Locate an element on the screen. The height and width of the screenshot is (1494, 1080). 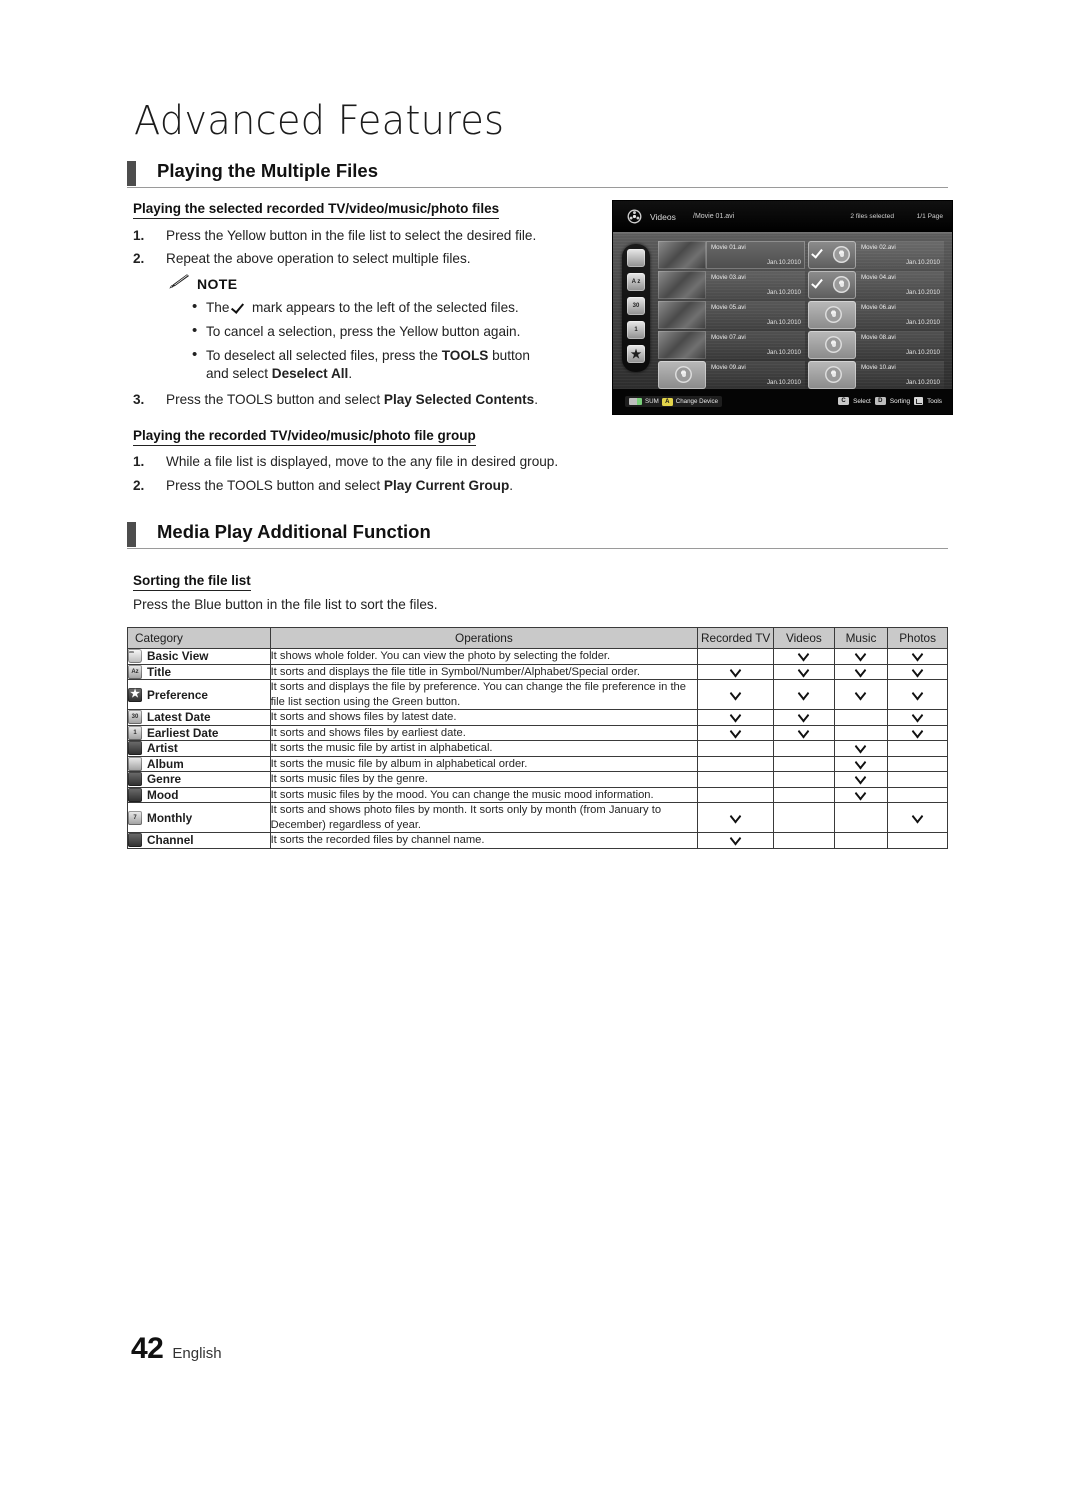
file-item: Movie 09.avi Jan.10.2010 is located at coordinates (755, 375).